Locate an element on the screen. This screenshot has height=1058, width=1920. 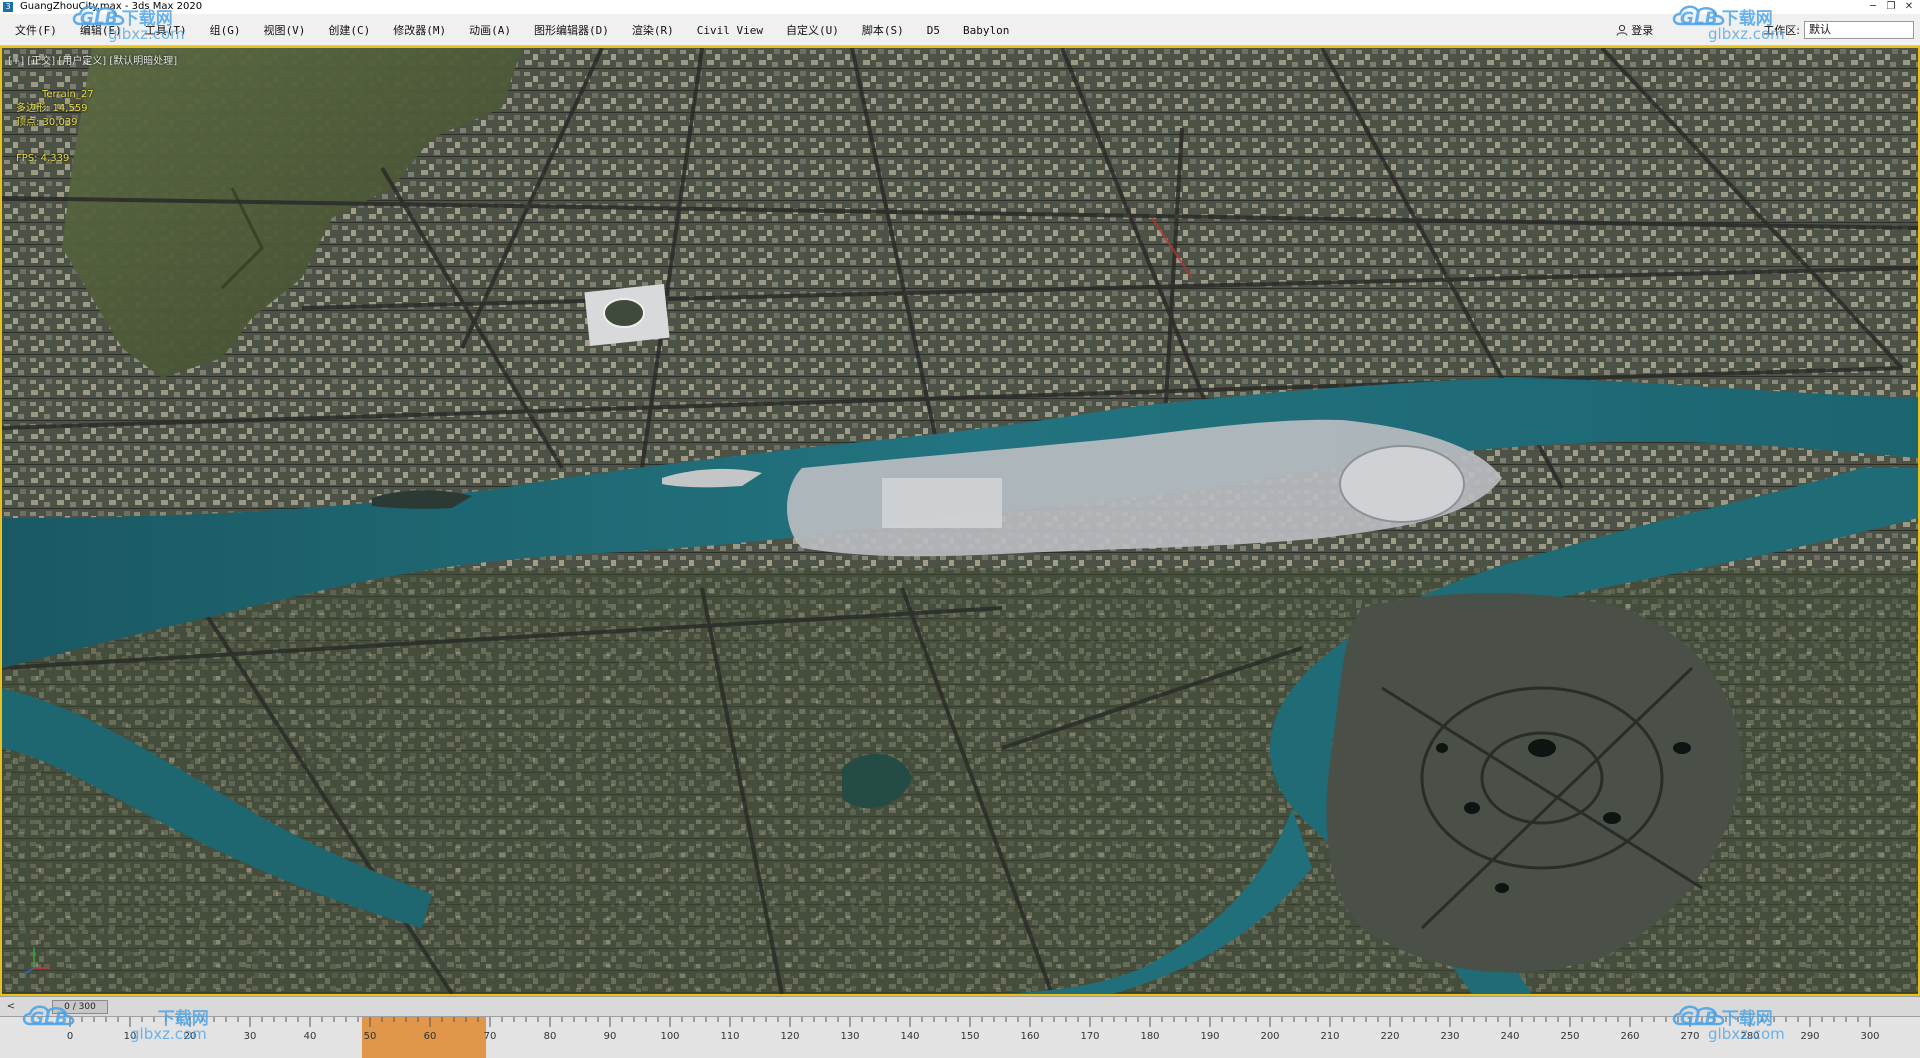
login-label: 登录 is located at coordinates (1642, 30).